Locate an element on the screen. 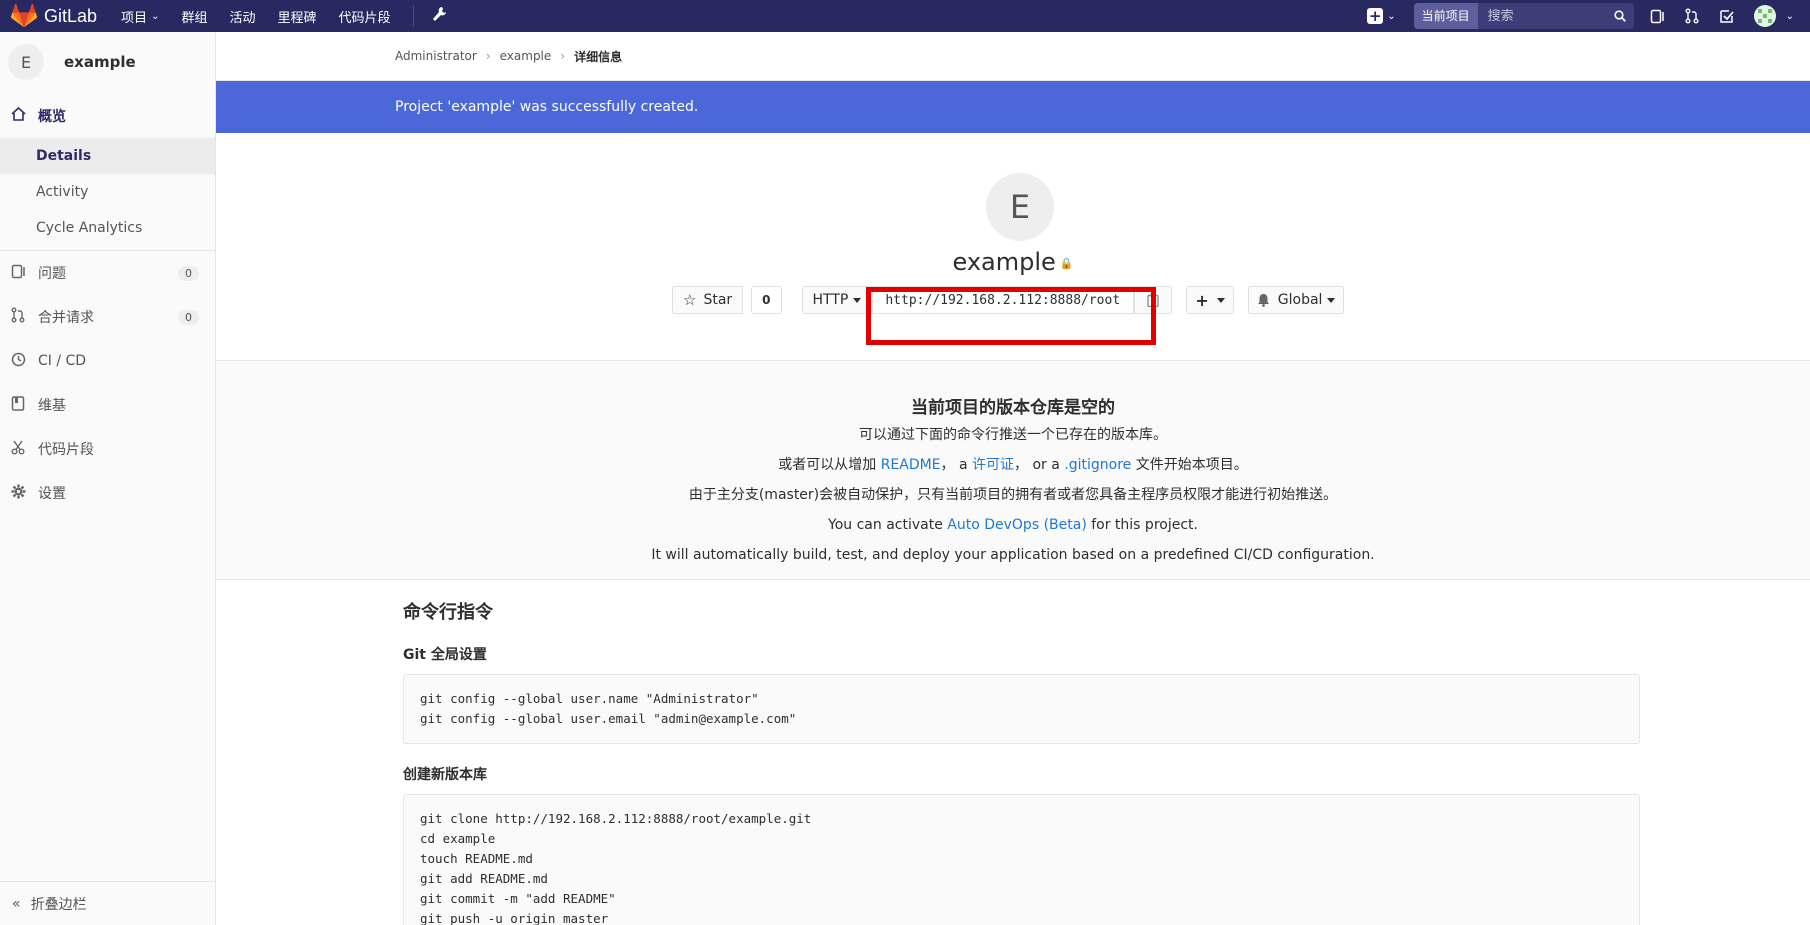  sidebar-item-issues: 问题 0 is located at coordinates (107, 273).